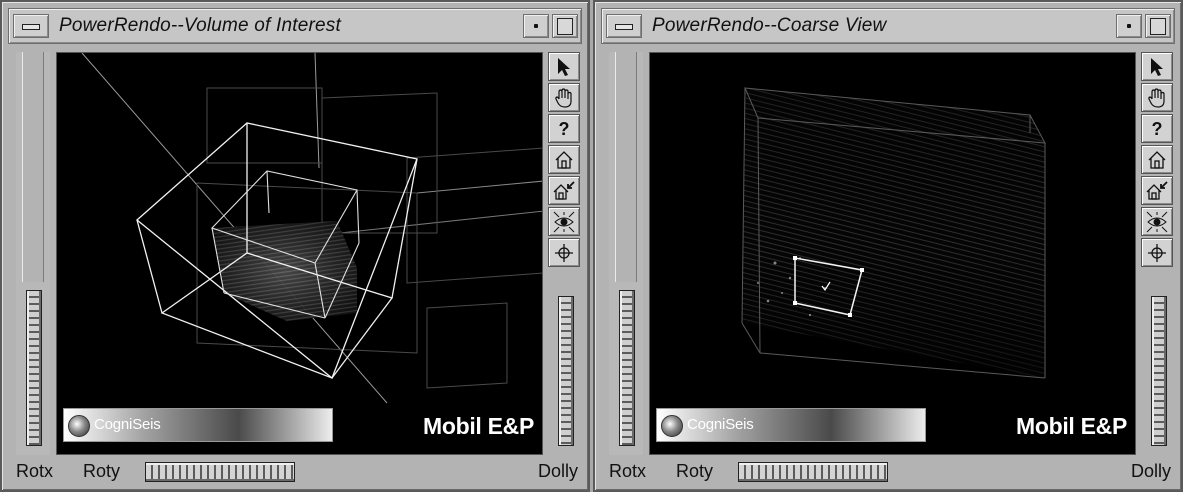  What do you see at coordinates (200, 25) in the screenshot?
I see `window-title: PowerRendo--Volume of Interest` at bounding box center [200, 25].